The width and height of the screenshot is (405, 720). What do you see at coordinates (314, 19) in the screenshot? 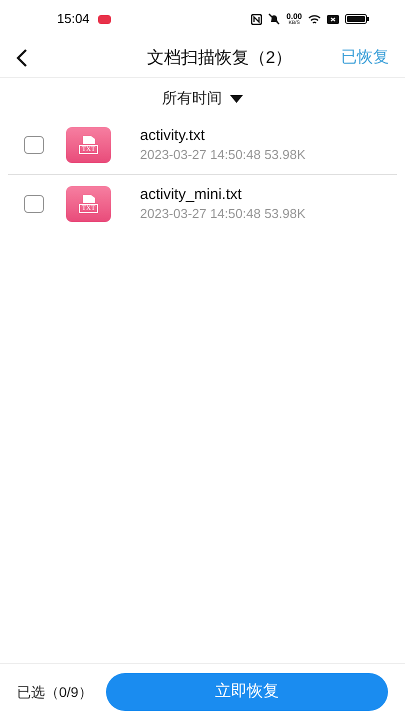
I see `wifi-icon` at bounding box center [314, 19].